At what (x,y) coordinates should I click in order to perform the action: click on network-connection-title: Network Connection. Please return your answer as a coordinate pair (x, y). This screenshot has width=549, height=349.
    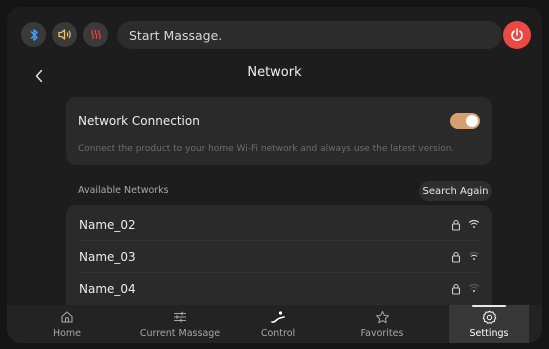
    Looking at the image, I should click on (139, 121).